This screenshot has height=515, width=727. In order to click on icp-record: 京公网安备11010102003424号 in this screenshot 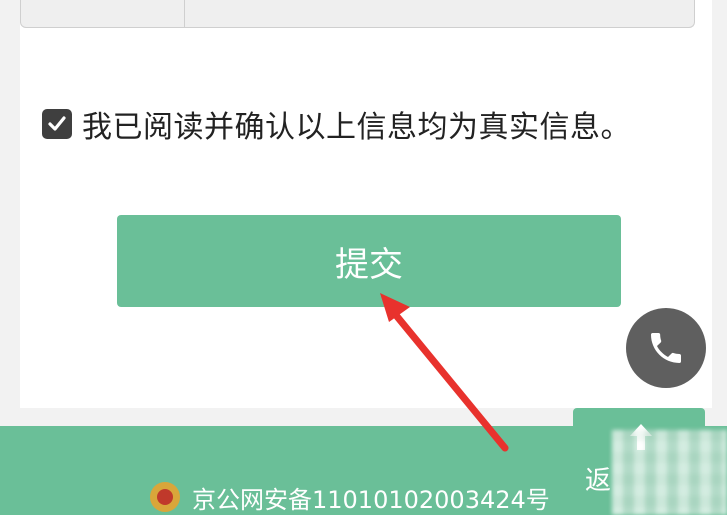, I will do `click(350, 497)`.